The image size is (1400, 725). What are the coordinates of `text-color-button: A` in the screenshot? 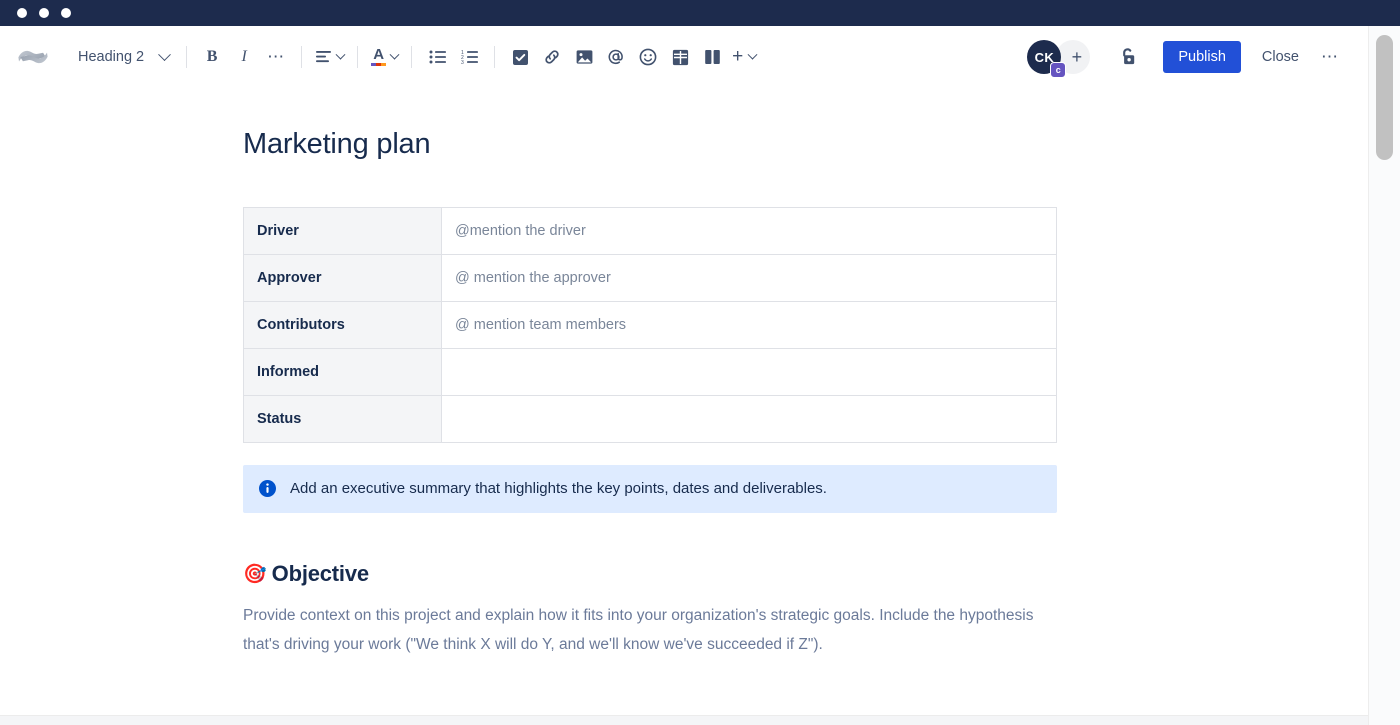 It's located at (384, 57).